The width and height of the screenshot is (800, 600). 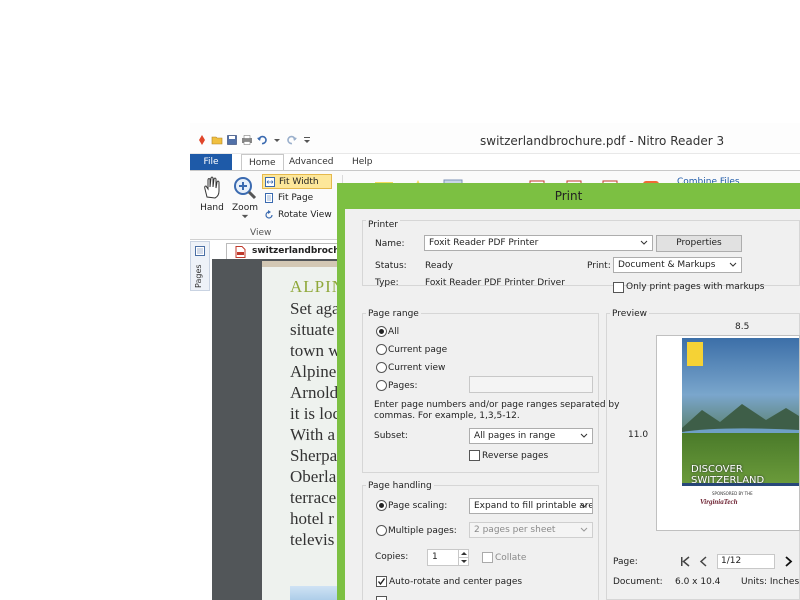 What do you see at coordinates (381, 530) in the screenshot?
I see `multiple-pages-radio` at bounding box center [381, 530].